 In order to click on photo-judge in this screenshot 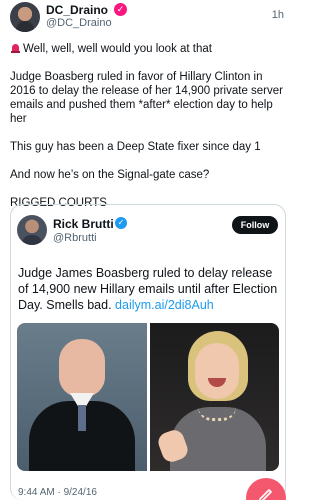, I will do `click(82, 397)`.